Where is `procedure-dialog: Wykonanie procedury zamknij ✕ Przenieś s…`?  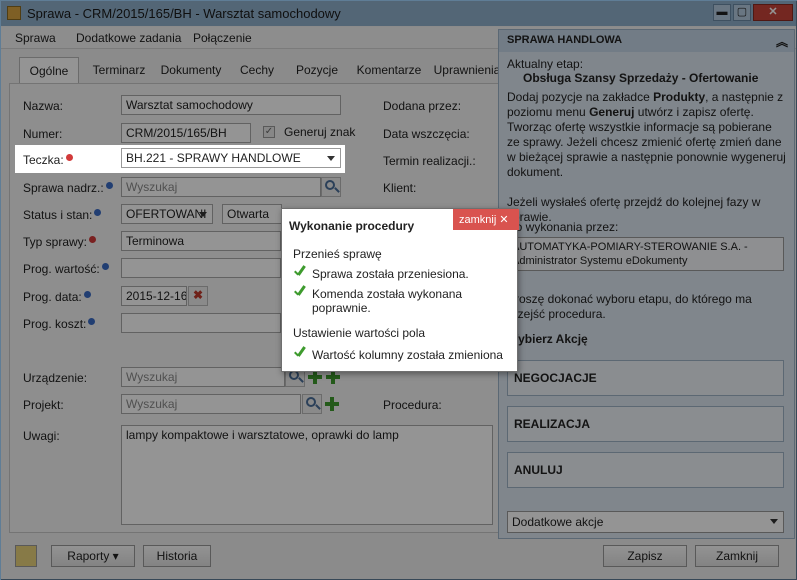
procedure-dialog: Wykonanie procedury zamknij ✕ Przenieś s… is located at coordinates (400, 290).